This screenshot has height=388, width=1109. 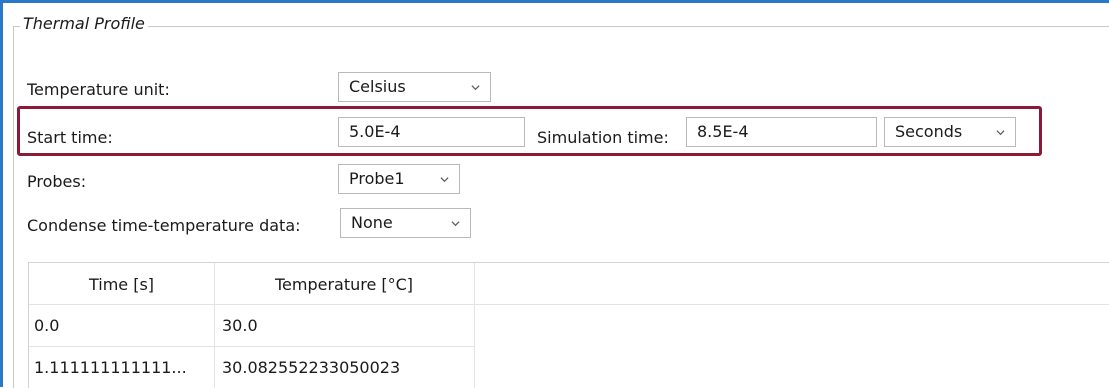 I want to click on column-divider, so click(x=474, y=325).